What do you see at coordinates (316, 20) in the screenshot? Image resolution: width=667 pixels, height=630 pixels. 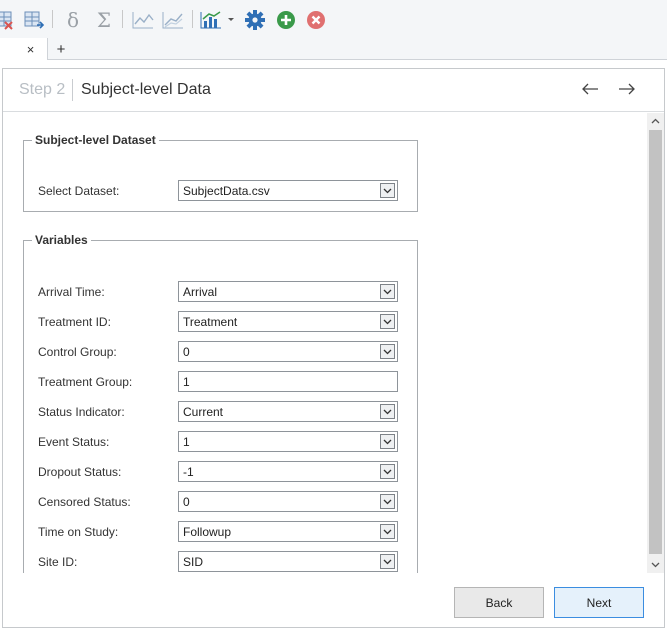 I see `remove-circle-icon` at bounding box center [316, 20].